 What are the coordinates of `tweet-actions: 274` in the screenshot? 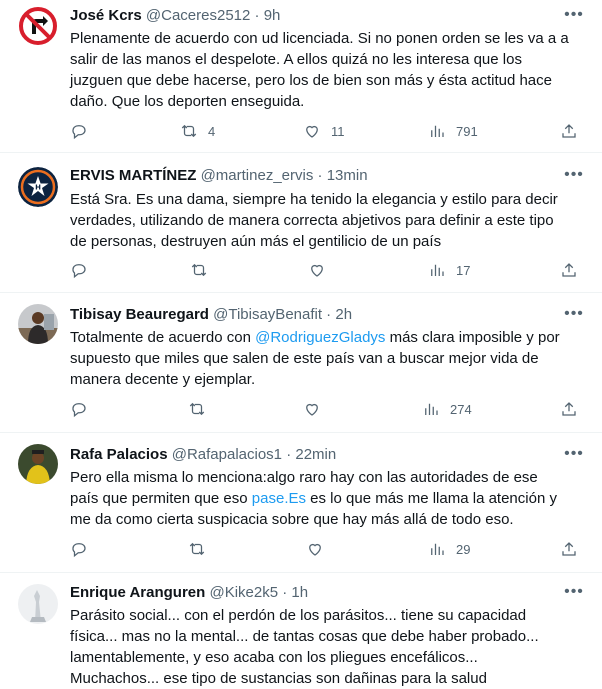 It's located at (330, 409).